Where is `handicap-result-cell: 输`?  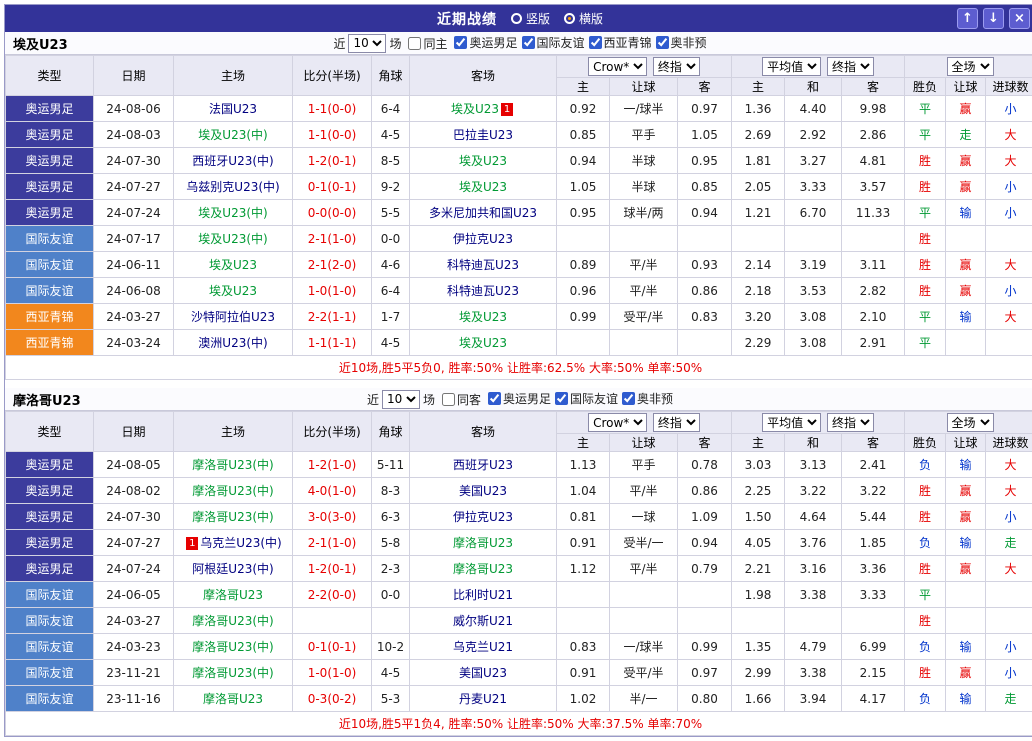
handicap-result-cell: 输 is located at coordinates (966, 699).